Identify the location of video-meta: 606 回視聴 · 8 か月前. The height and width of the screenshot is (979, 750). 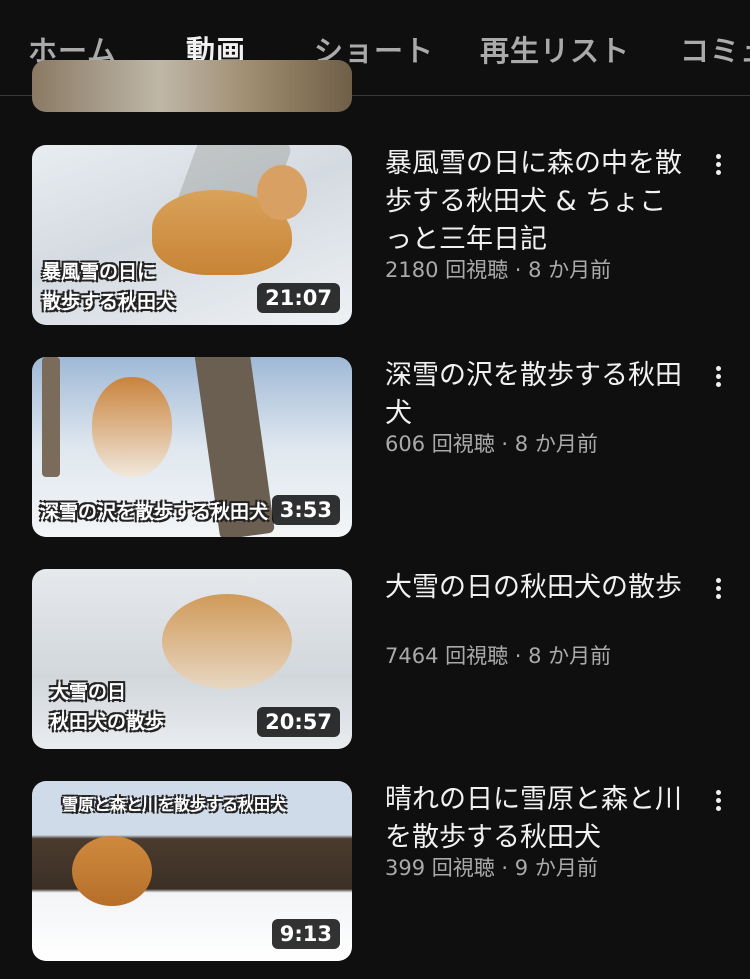
(491, 444).